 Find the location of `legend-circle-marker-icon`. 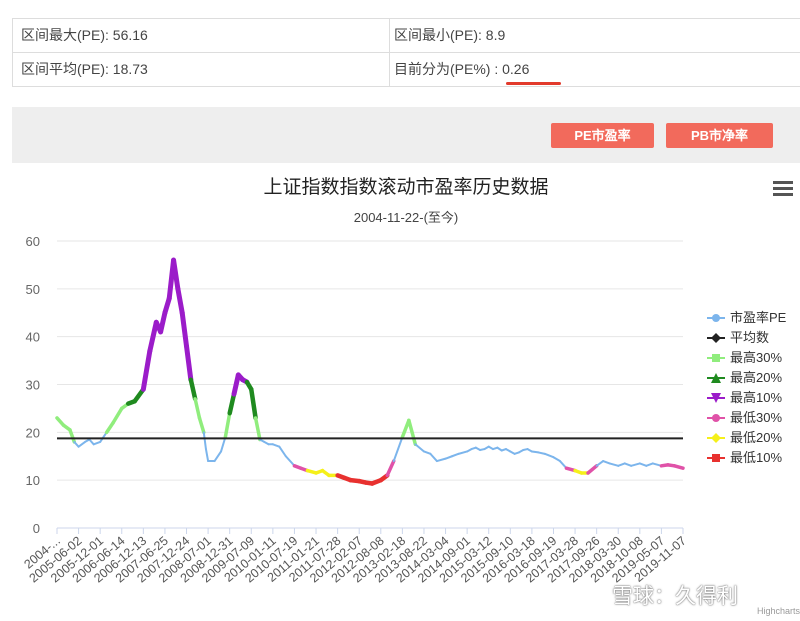

legend-circle-marker-icon is located at coordinates (716, 418).